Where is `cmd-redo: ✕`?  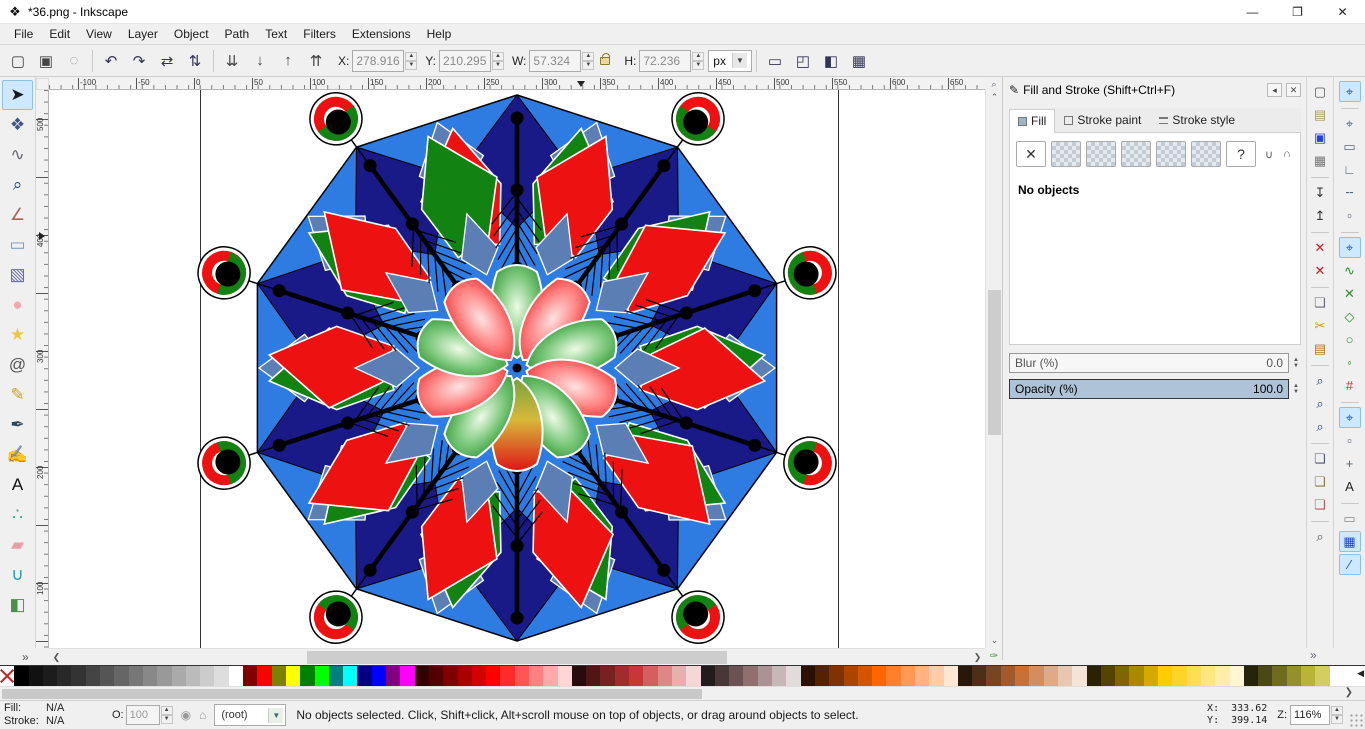
cmd-redo: ✕ is located at coordinates (1320, 270).